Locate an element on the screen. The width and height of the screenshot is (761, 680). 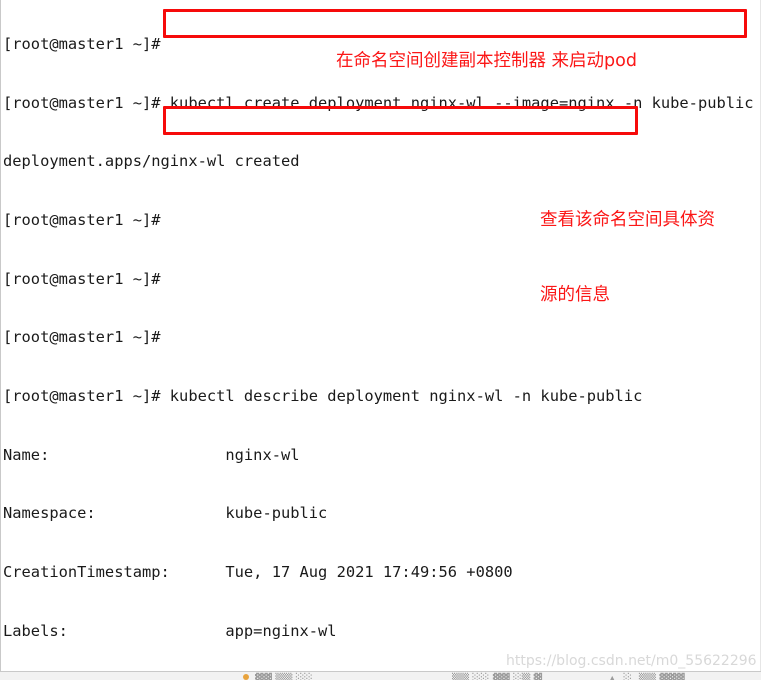
window-left-border is located at coordinates (0, 336).